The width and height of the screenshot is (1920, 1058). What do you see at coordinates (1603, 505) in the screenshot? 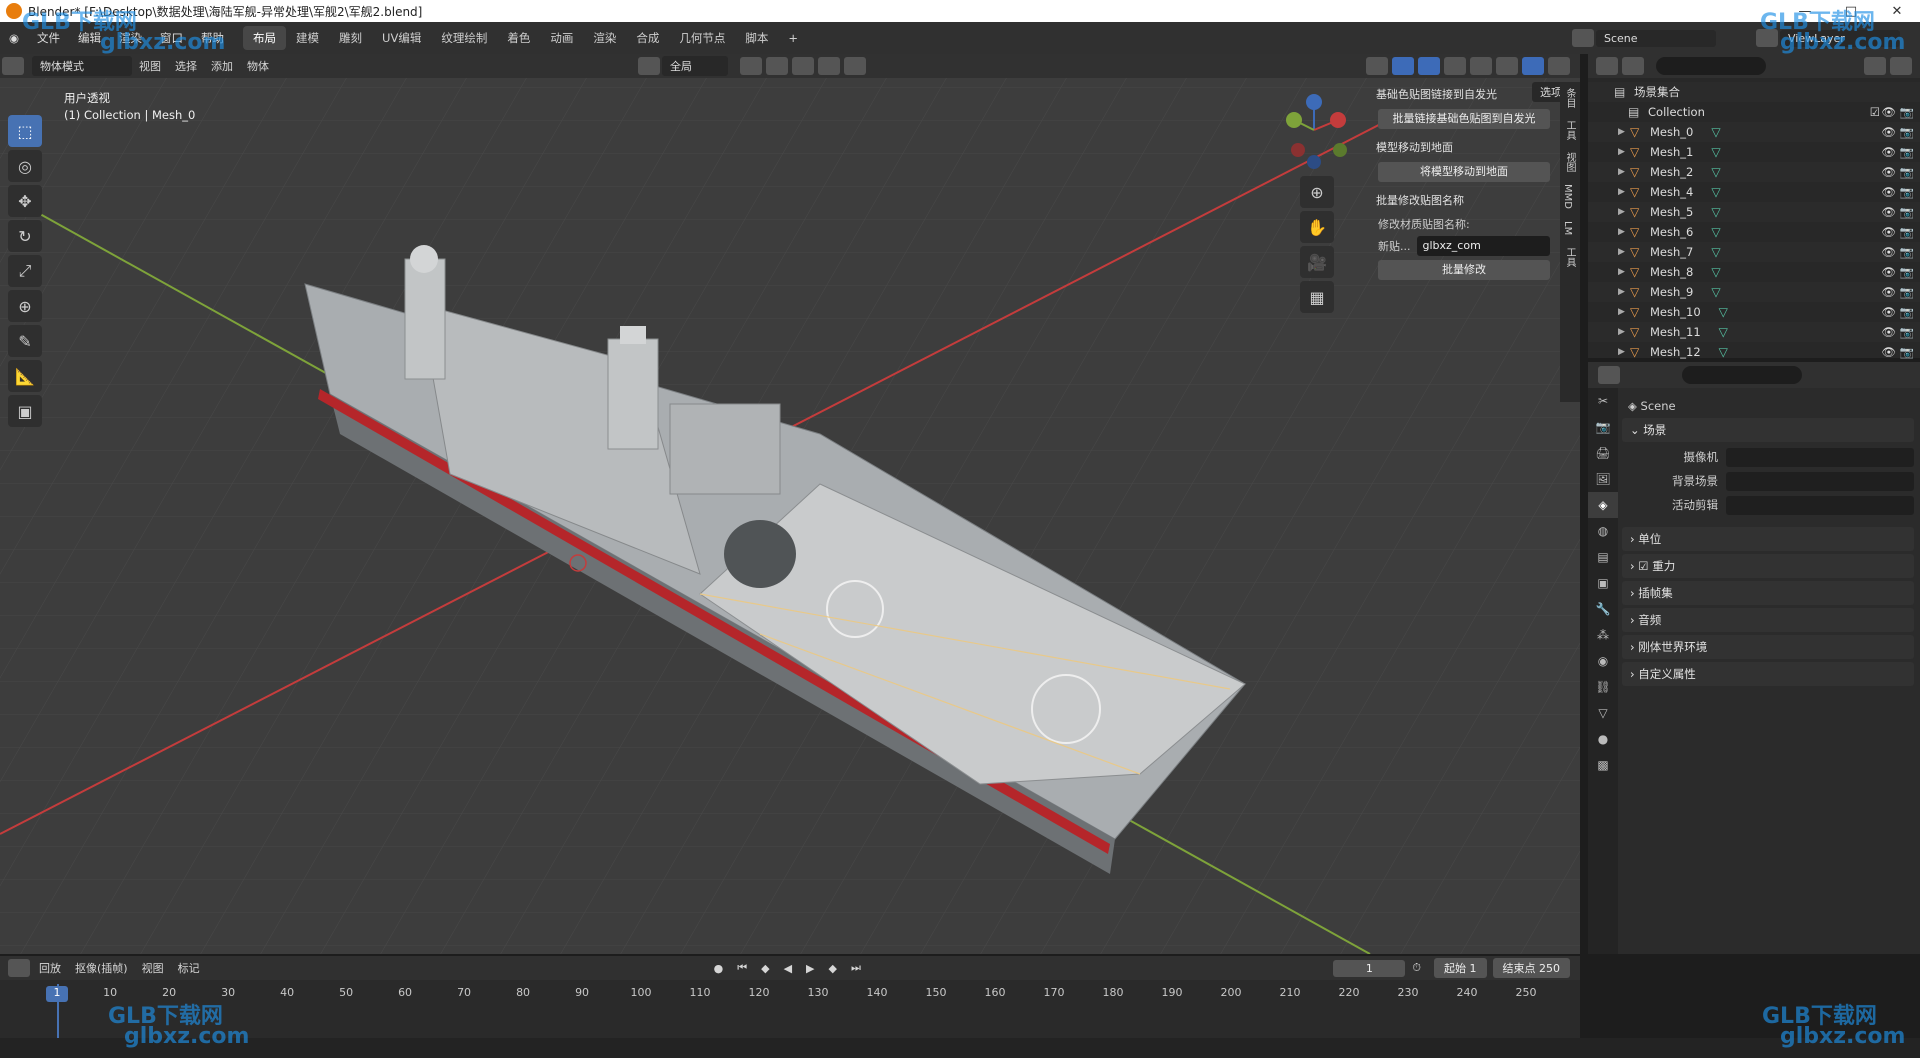
I see `scene-tab-icon: ◈` at bounding box center [1603, 505].